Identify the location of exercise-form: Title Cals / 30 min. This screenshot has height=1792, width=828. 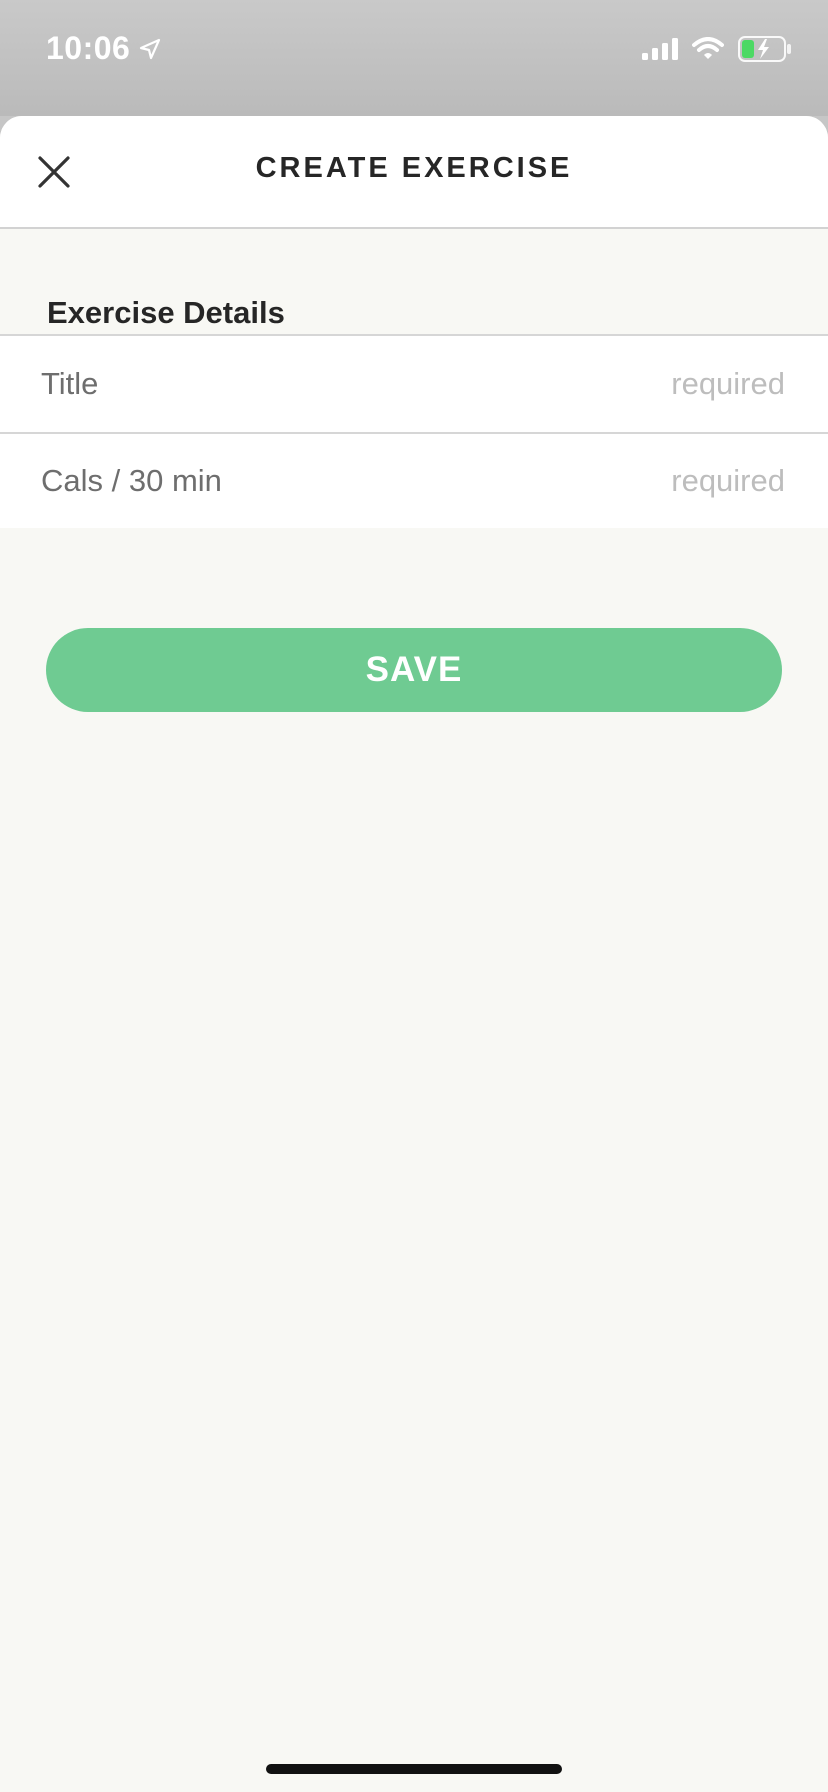
(414, 432).